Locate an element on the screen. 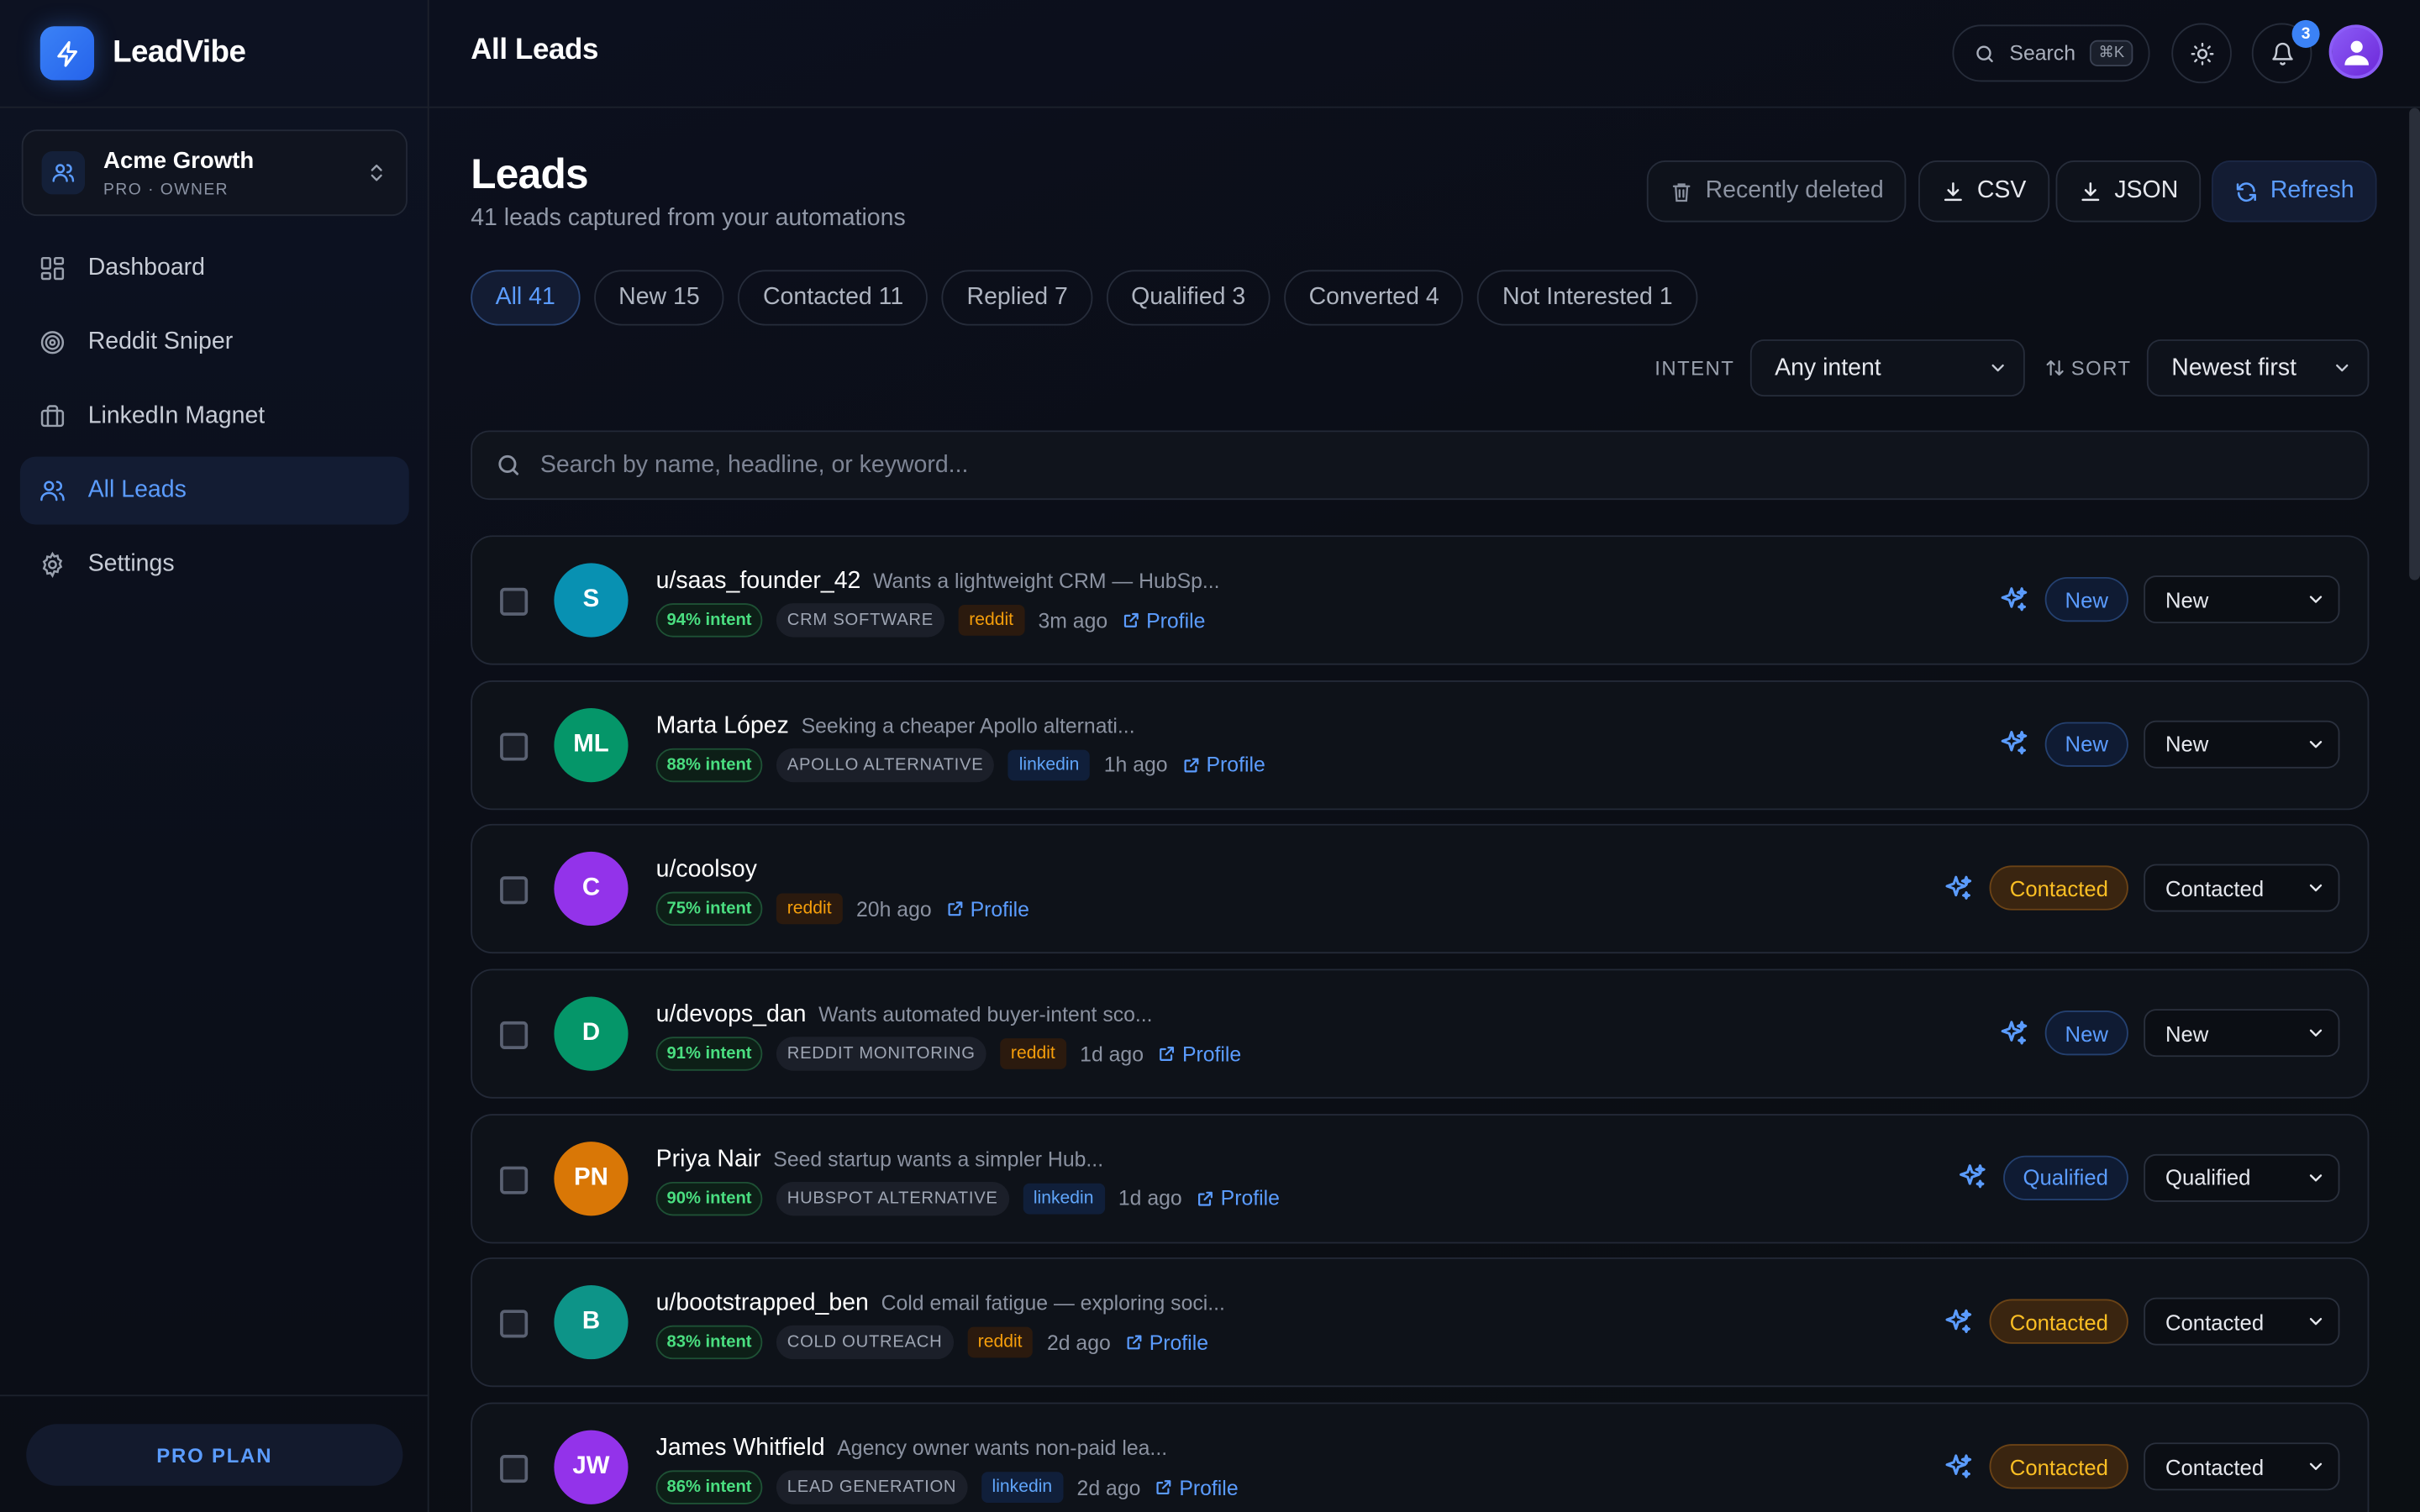 This screenshot has height=1512, width=2420. lead-name: u/bootstrapped_ben is located at coordinates (763, 1304).